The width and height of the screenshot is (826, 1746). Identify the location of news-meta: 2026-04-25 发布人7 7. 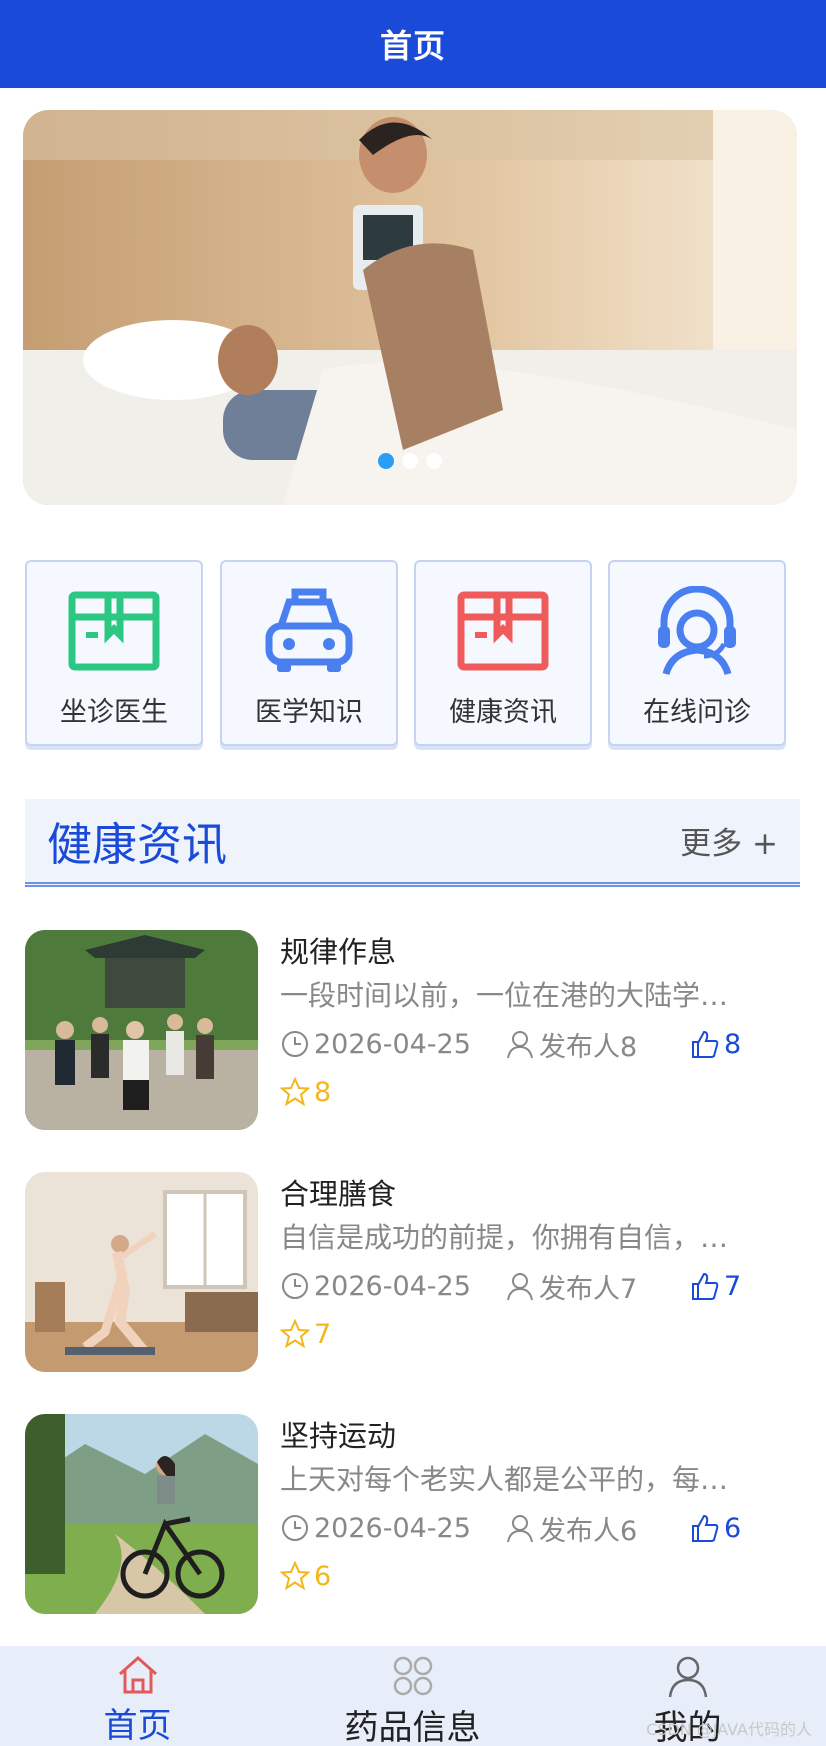
(537, 1290).